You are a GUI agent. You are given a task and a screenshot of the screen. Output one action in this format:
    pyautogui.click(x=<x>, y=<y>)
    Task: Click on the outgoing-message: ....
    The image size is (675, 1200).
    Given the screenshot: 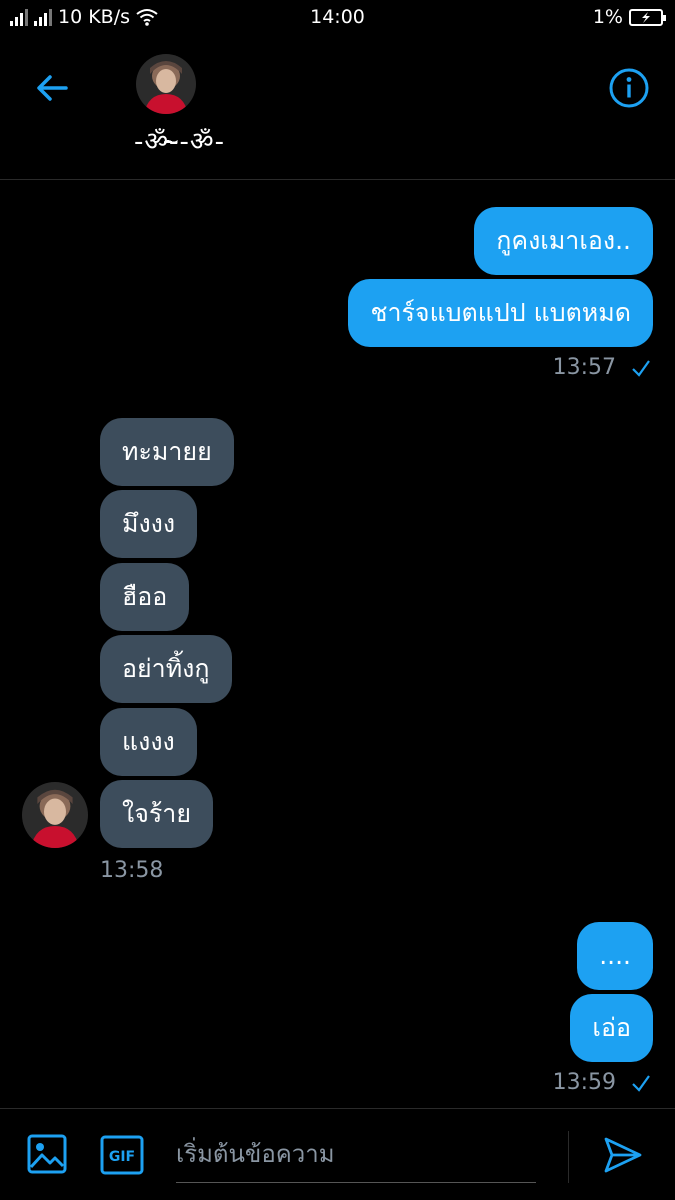 What is the action you would take?
    pyautogui.click(x=615, y=956)
    